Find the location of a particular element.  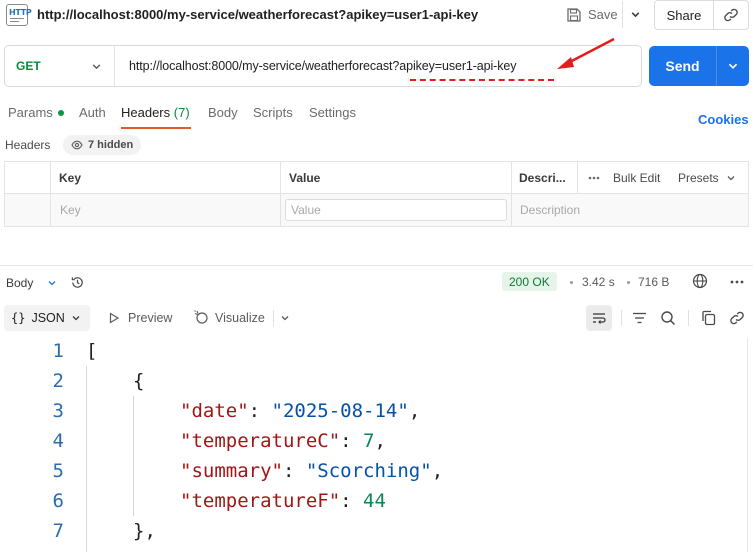

line-number: 6 is located at coordinates (58, 501).